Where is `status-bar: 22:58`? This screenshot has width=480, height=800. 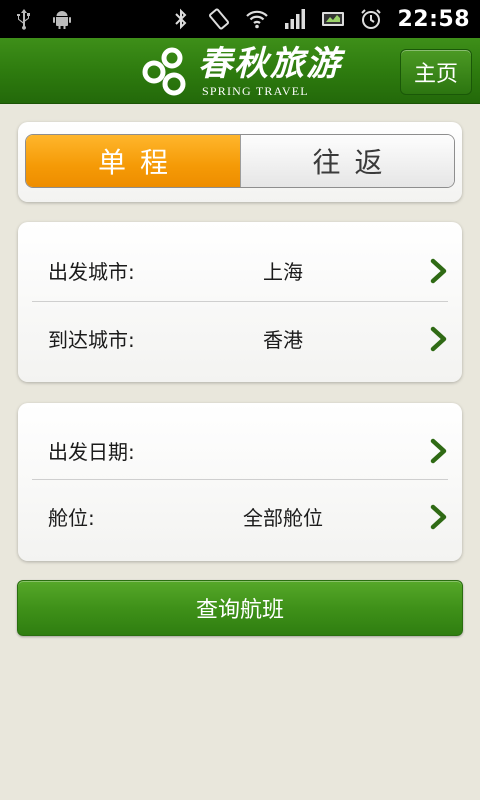 status-bar: 22:58 is located at coordinates (240, 19).